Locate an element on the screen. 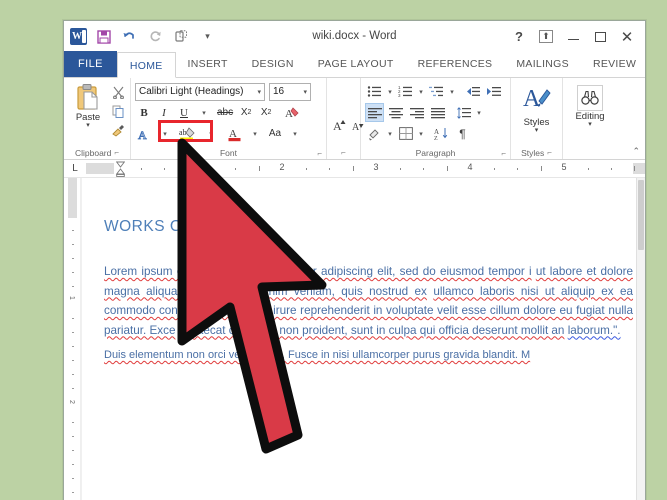 This screenshot has width=667, height=500. svg-text: Z is located at coordinates (436, 138).